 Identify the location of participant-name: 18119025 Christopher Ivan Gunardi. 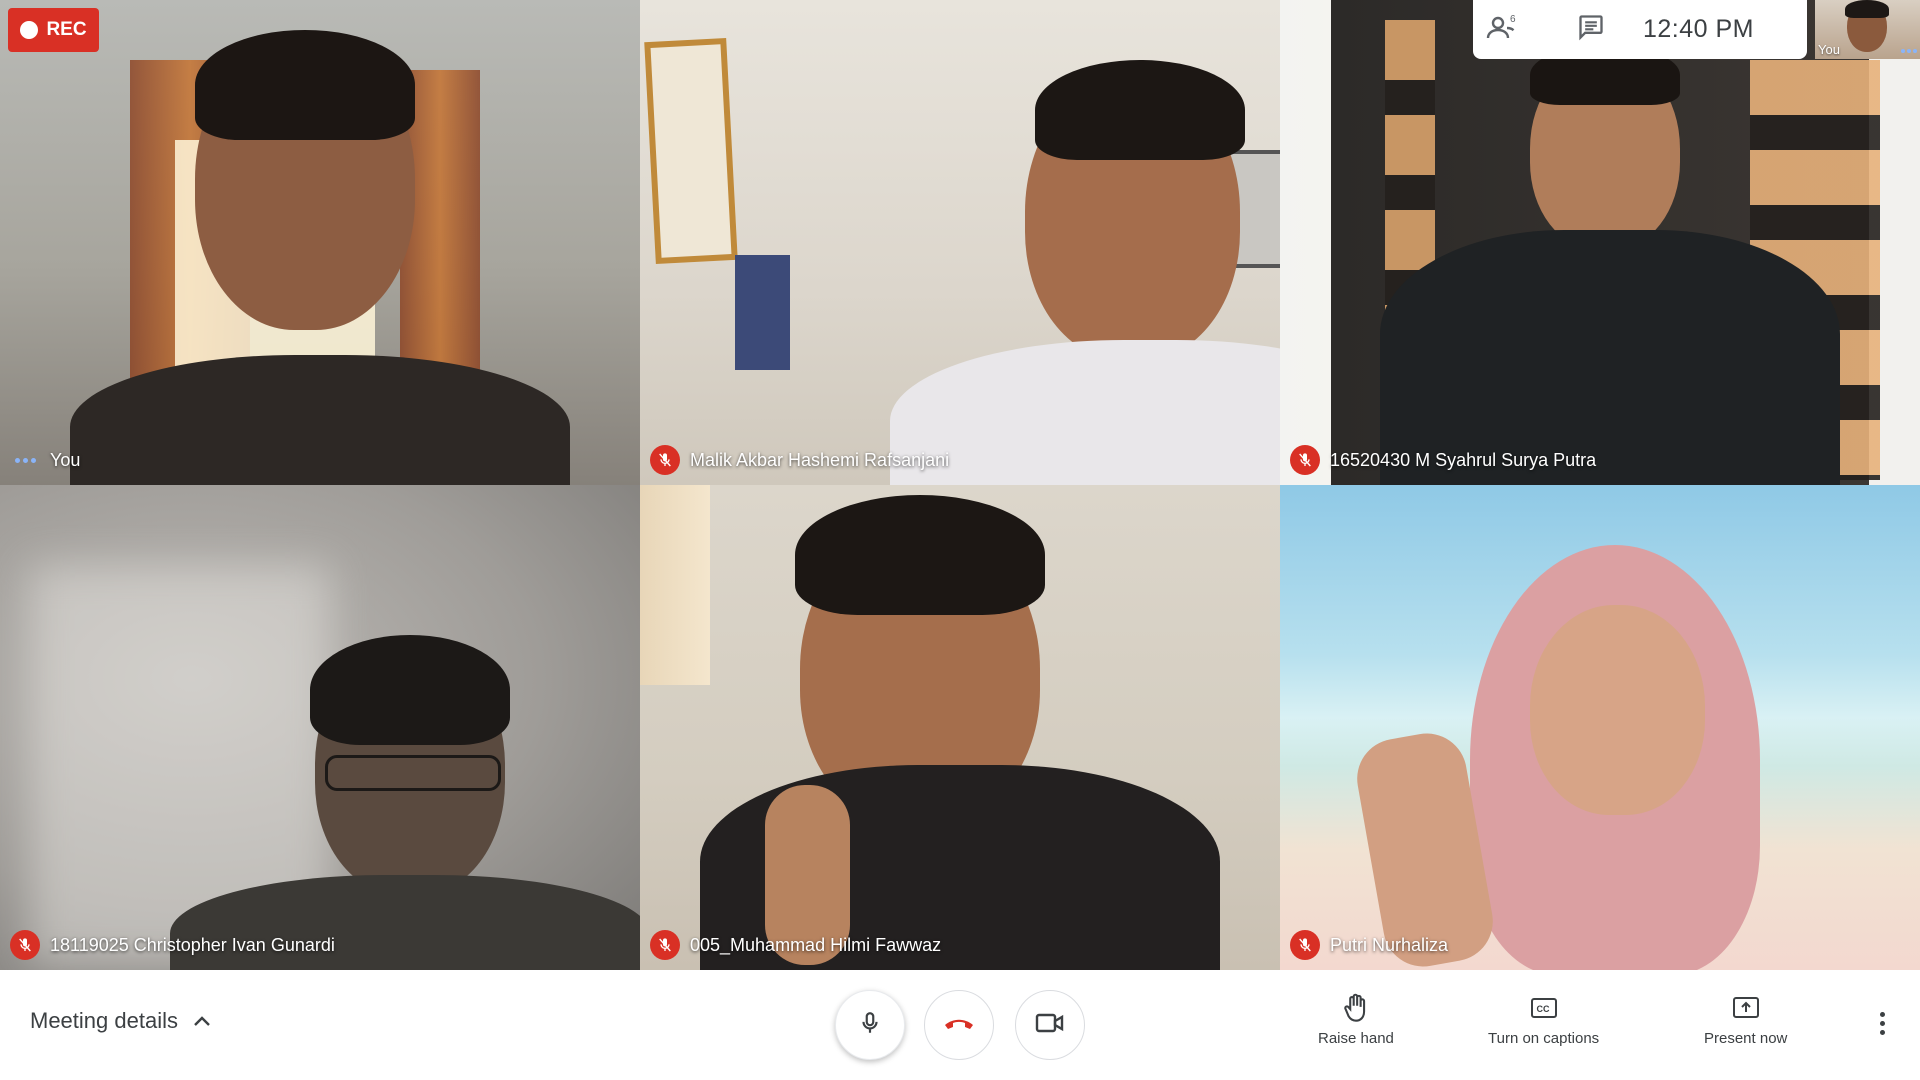
(192, 944).